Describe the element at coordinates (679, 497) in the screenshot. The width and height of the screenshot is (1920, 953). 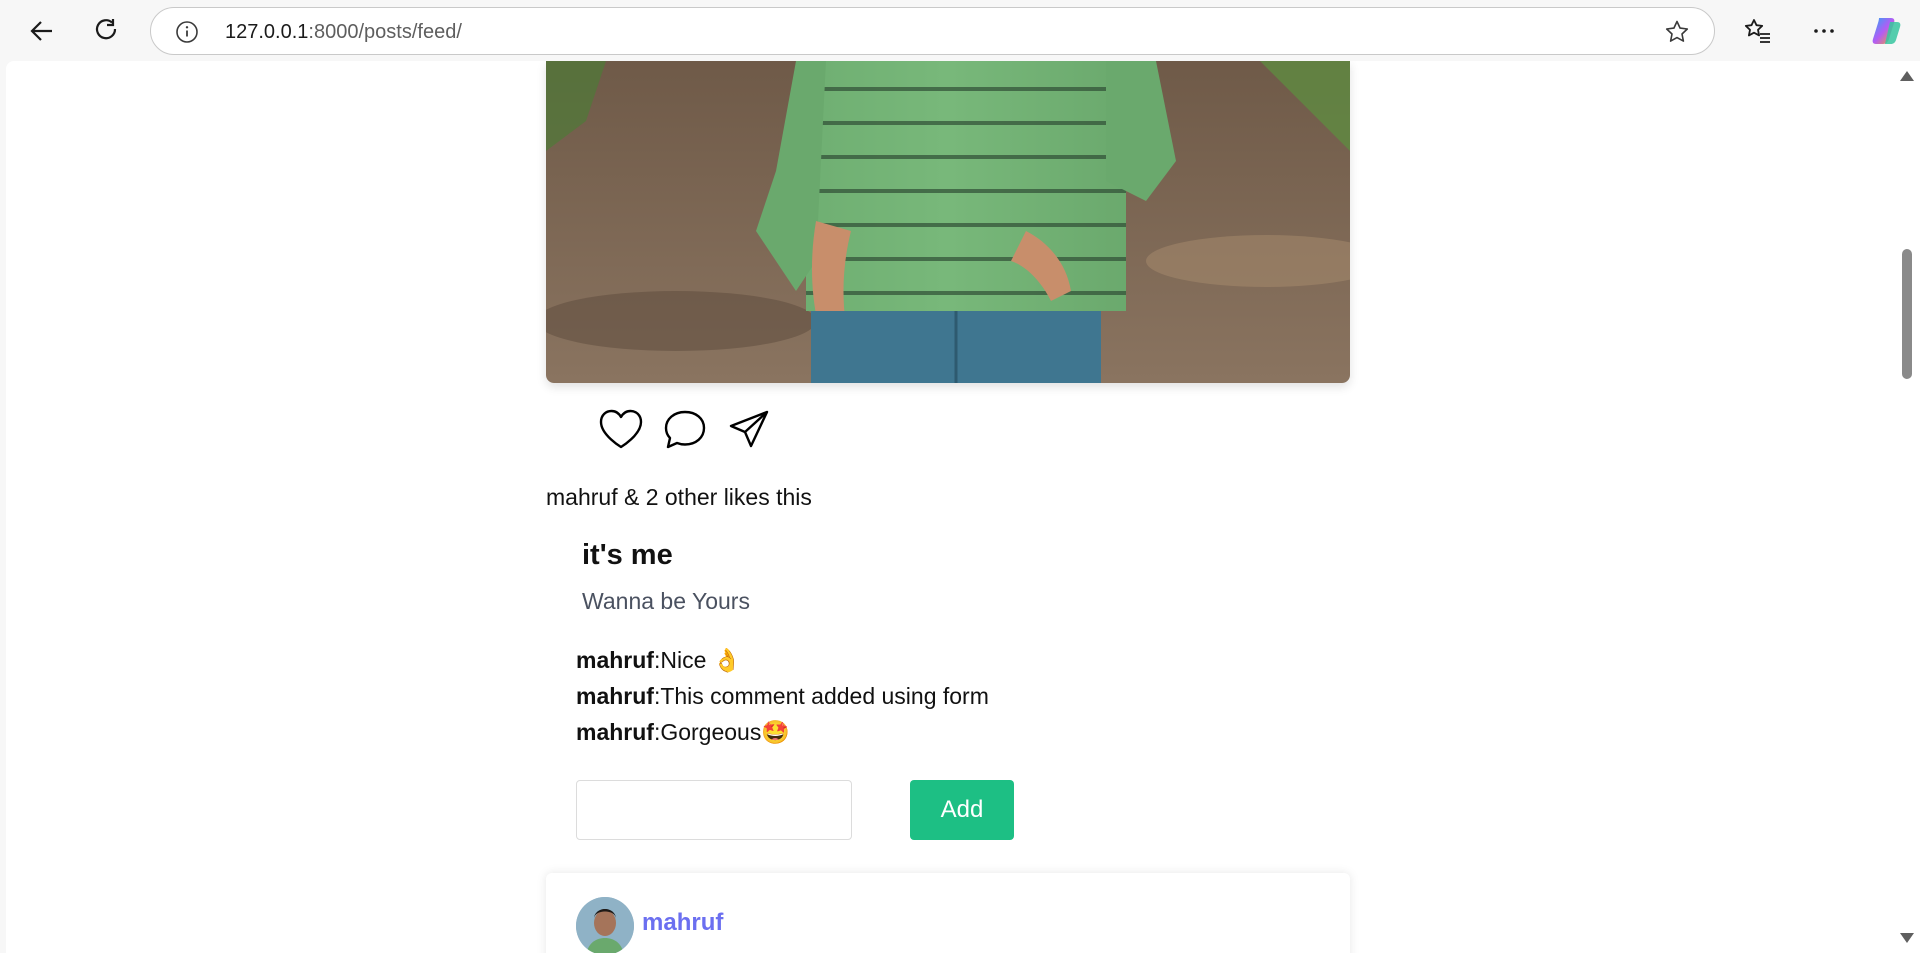
I see `likes-text: mahruf & 2 other likes this` at that location.